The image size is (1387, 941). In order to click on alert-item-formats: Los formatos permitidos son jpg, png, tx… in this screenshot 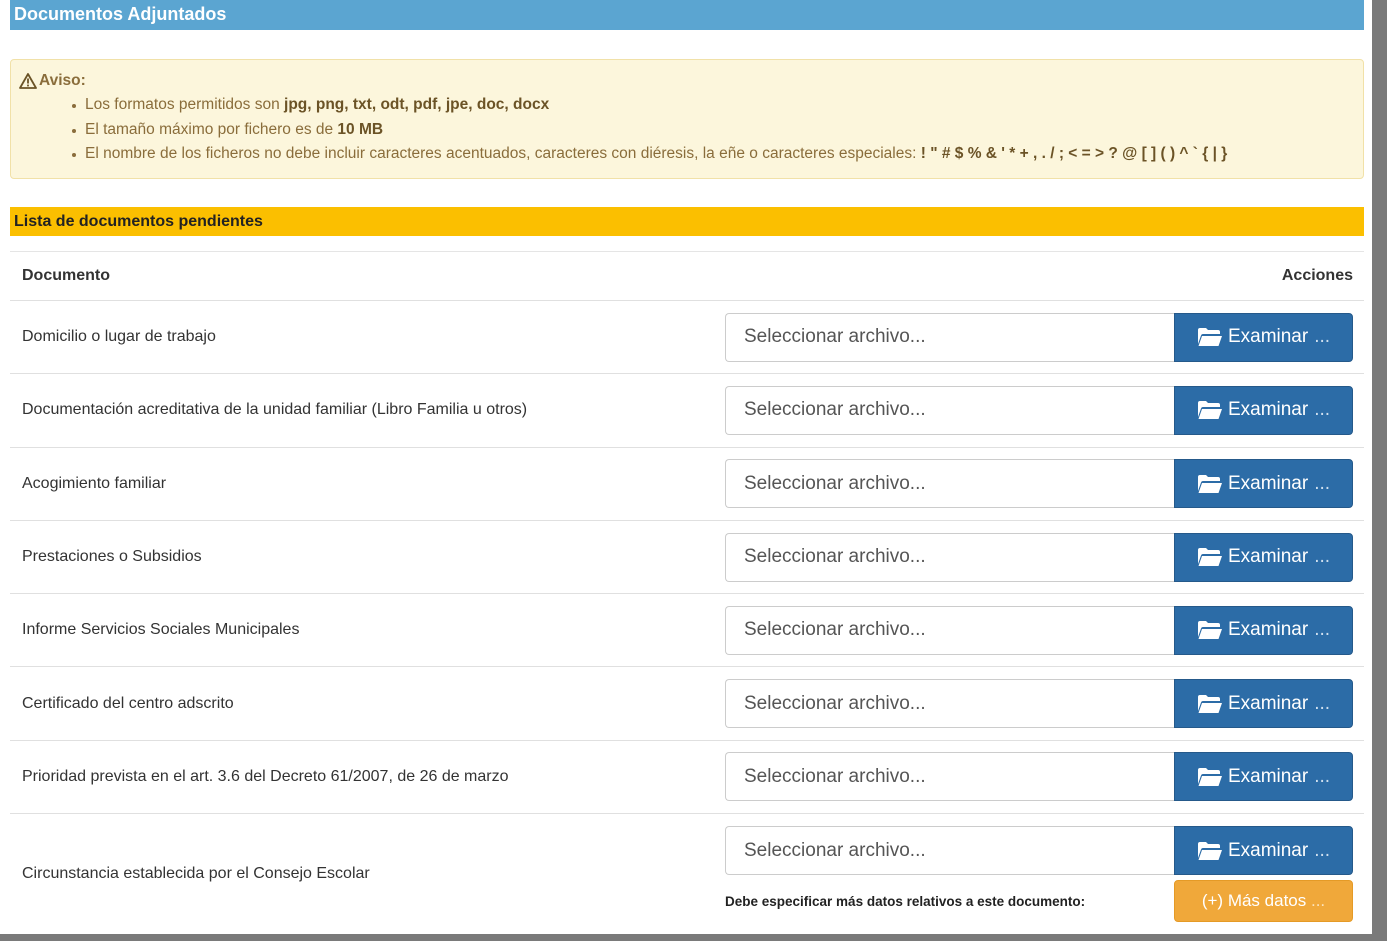, I will do `click(691, 105)`.